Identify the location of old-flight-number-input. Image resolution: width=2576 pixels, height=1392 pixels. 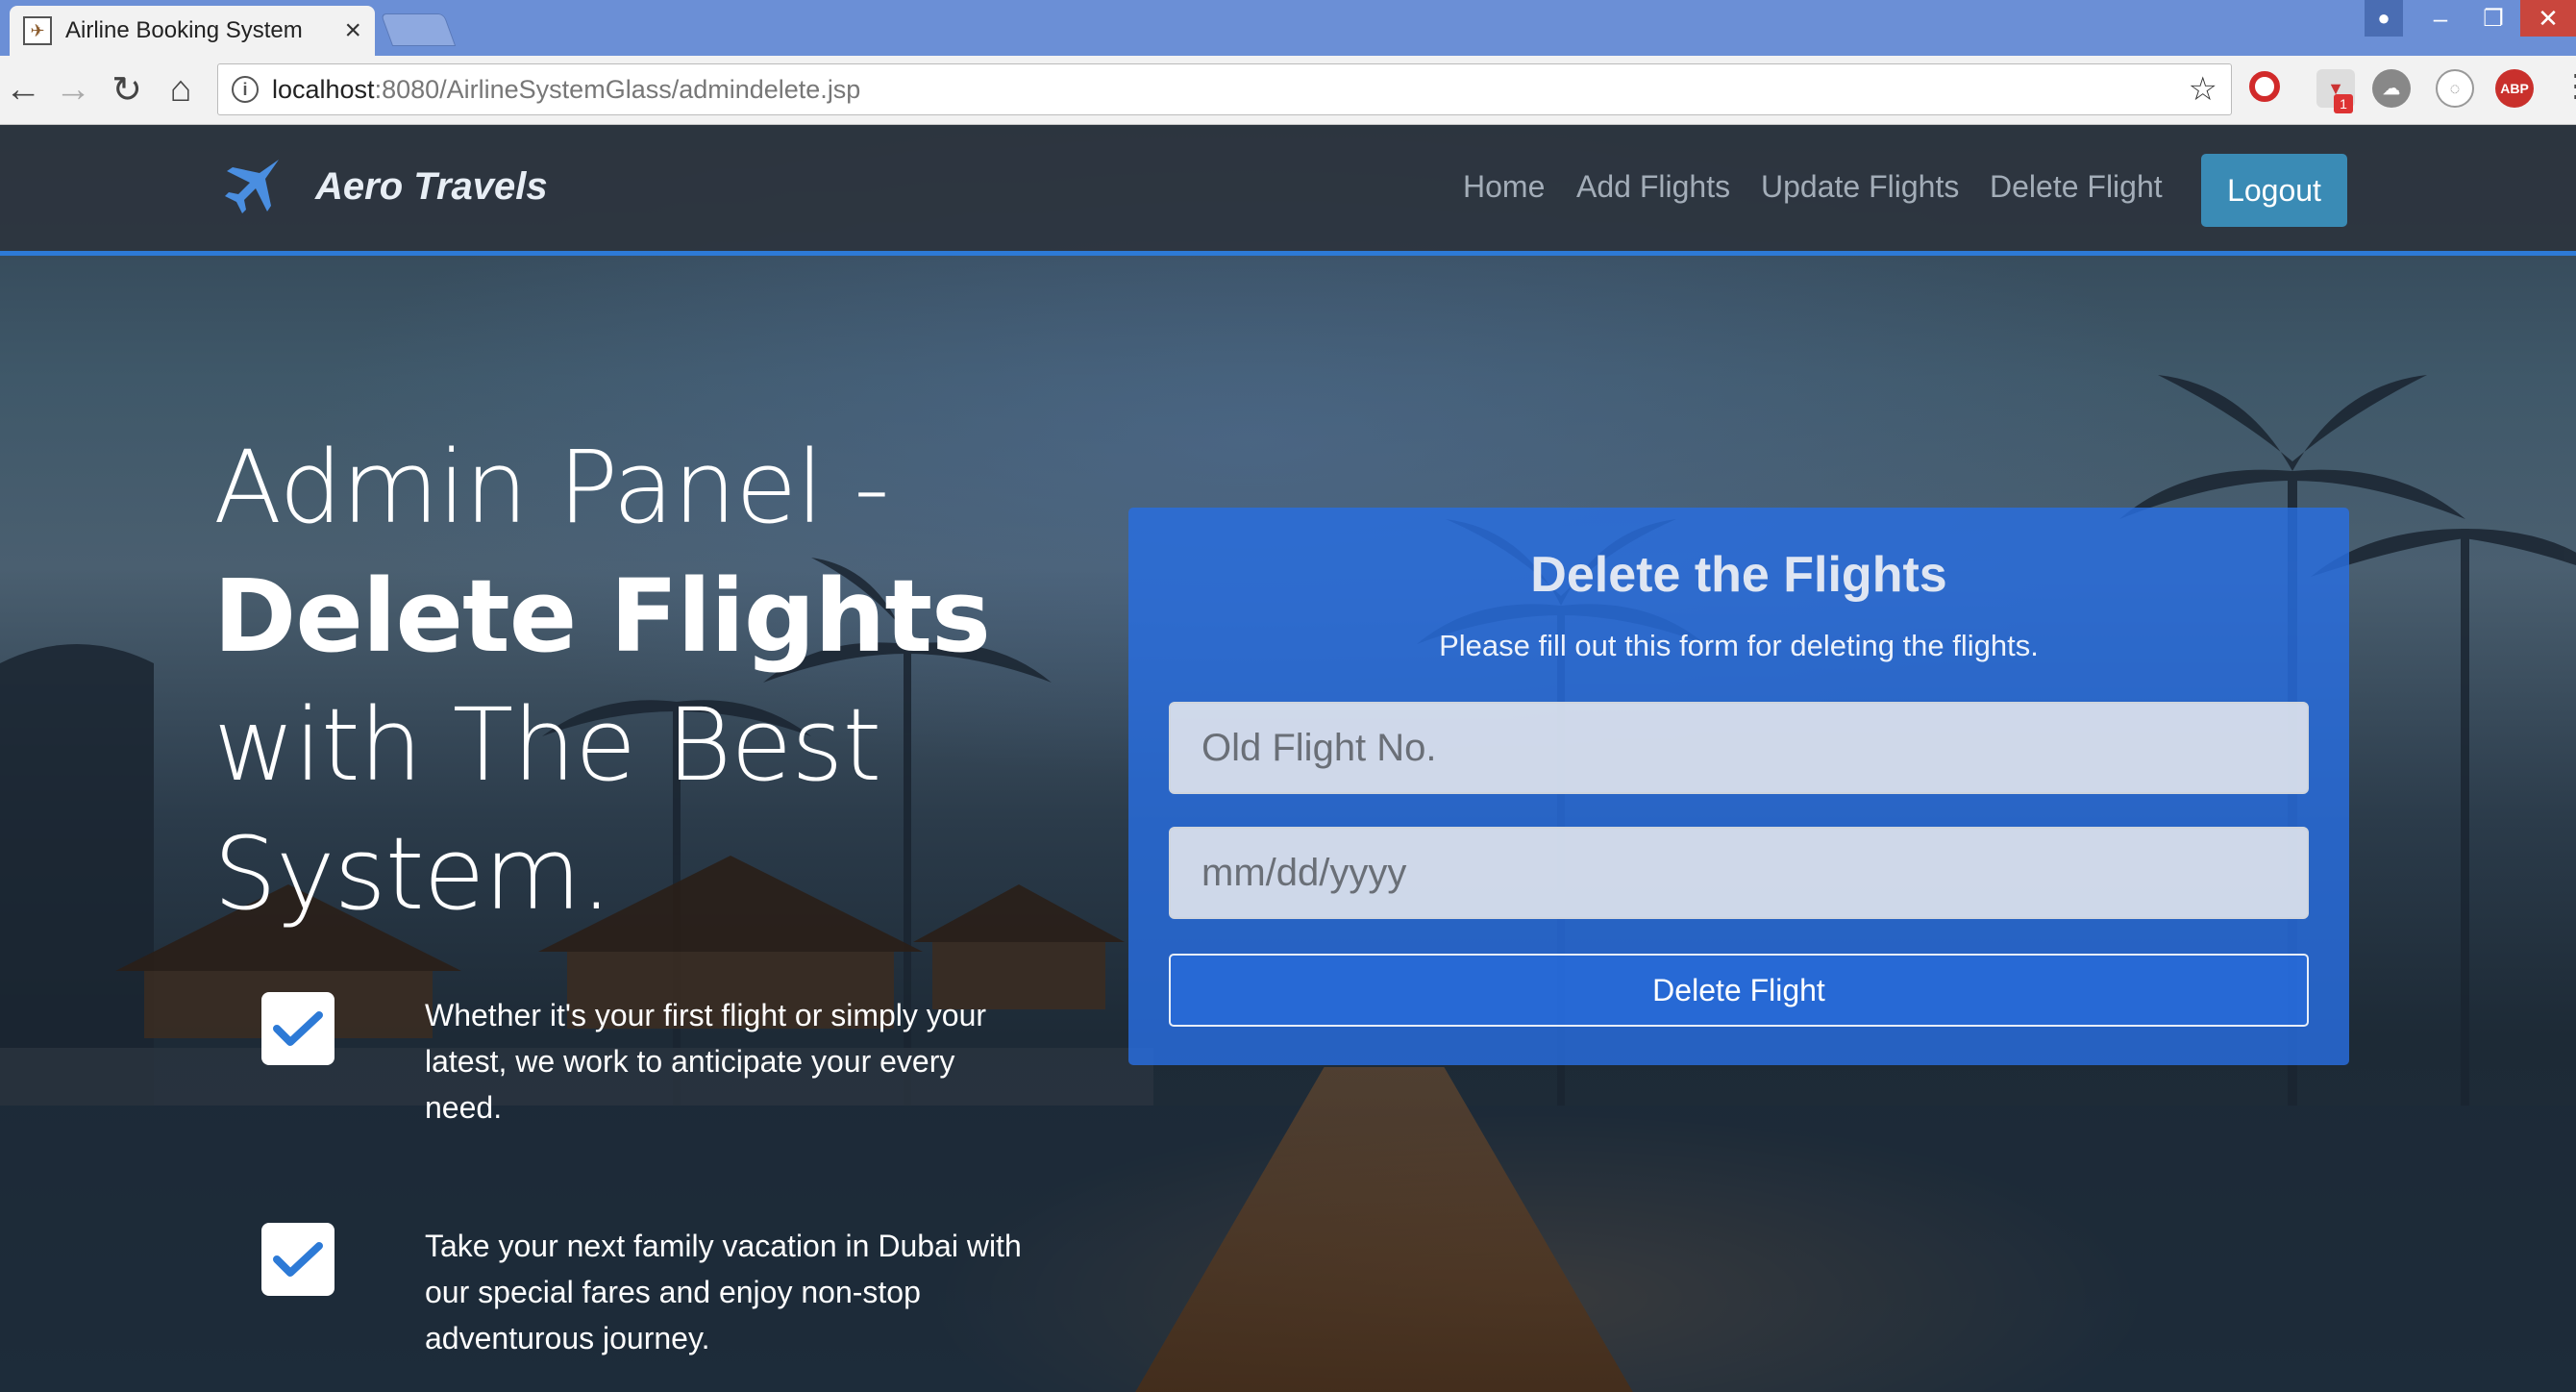
(1739, 748).